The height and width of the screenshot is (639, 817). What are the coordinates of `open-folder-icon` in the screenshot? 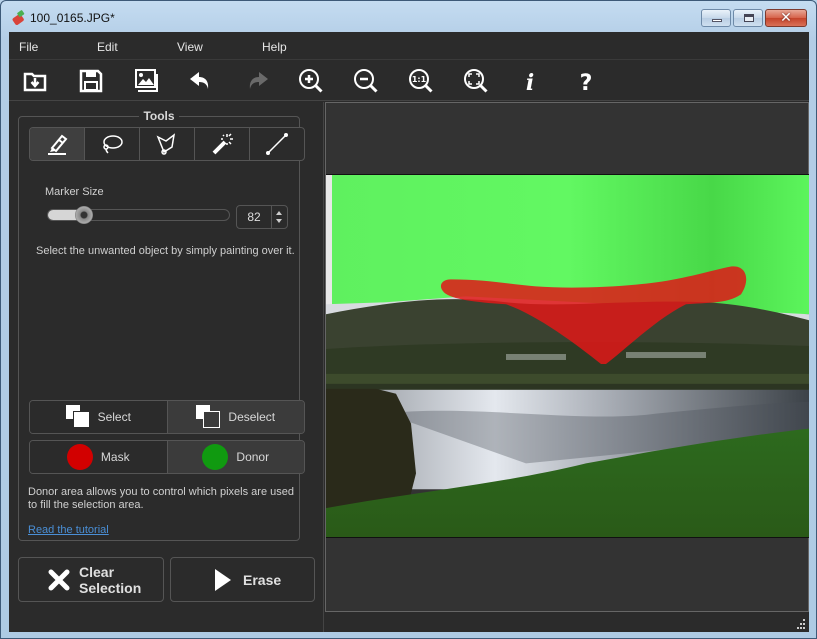 It's located at (35, 82).